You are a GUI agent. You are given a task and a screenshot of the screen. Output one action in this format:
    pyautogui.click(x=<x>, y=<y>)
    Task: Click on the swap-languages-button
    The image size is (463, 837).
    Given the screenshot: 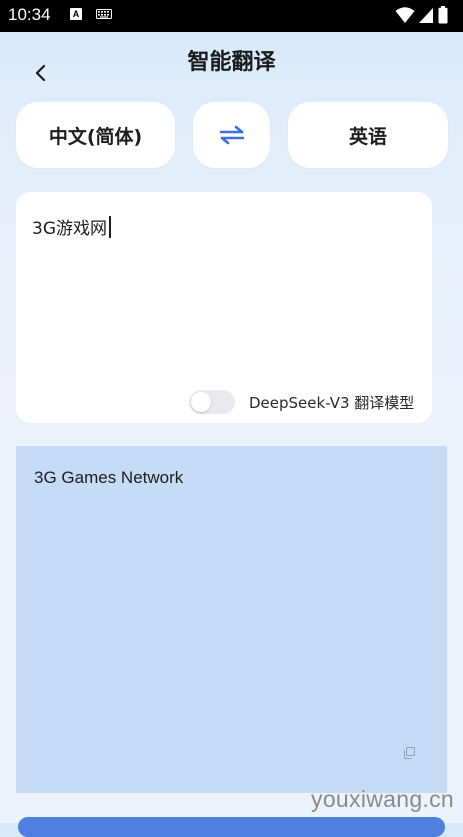 What is the action you would take?
    pyautogui.click(x=231, y=135)
    